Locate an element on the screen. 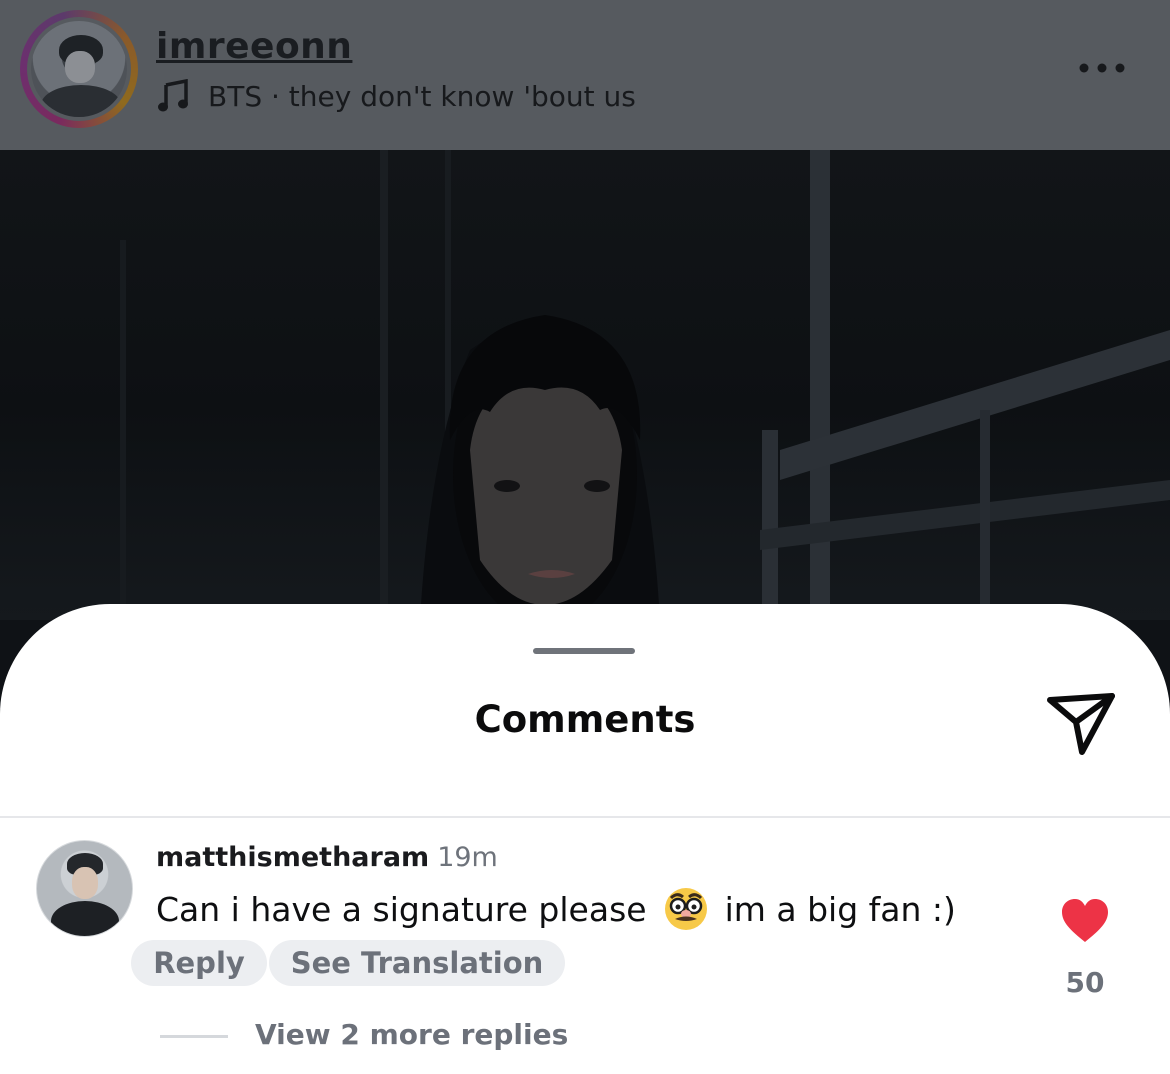 The width and height of the screenshot is (1170, 1074). comment-timestamp: 19m is located at coordinates (467, 857).